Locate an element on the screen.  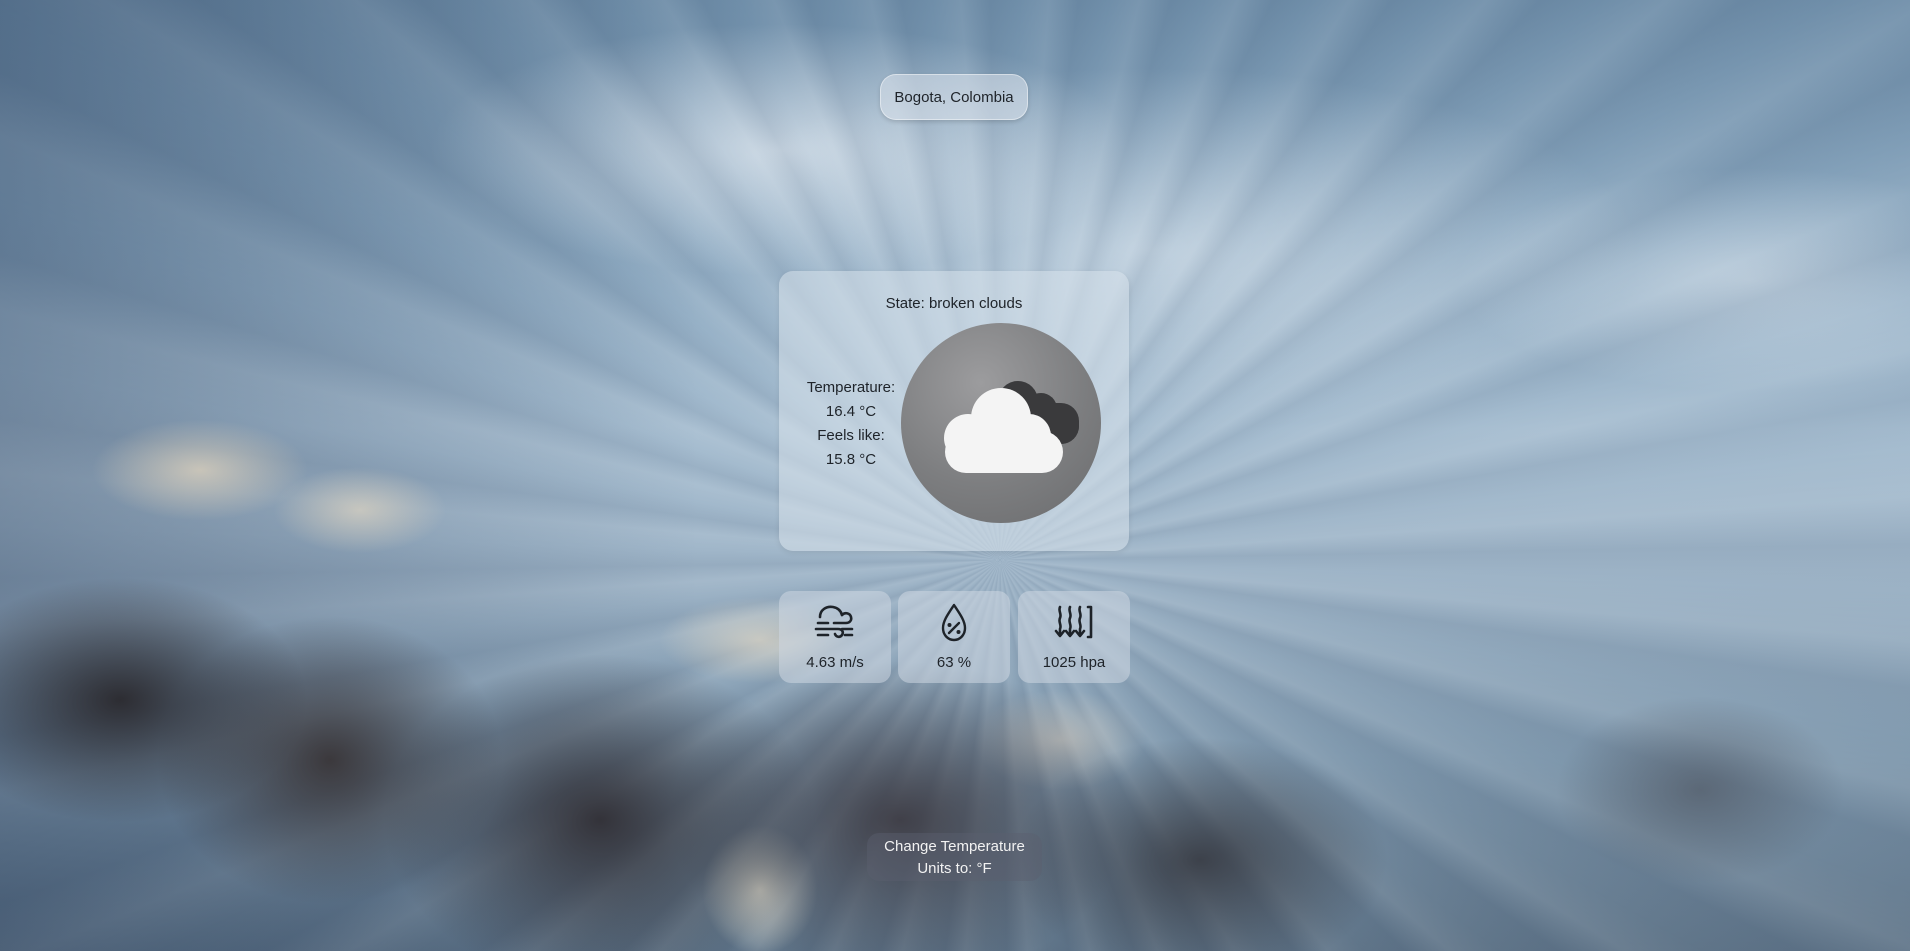
feels-like-label: Feels like: is located at coordinates (851, 435).